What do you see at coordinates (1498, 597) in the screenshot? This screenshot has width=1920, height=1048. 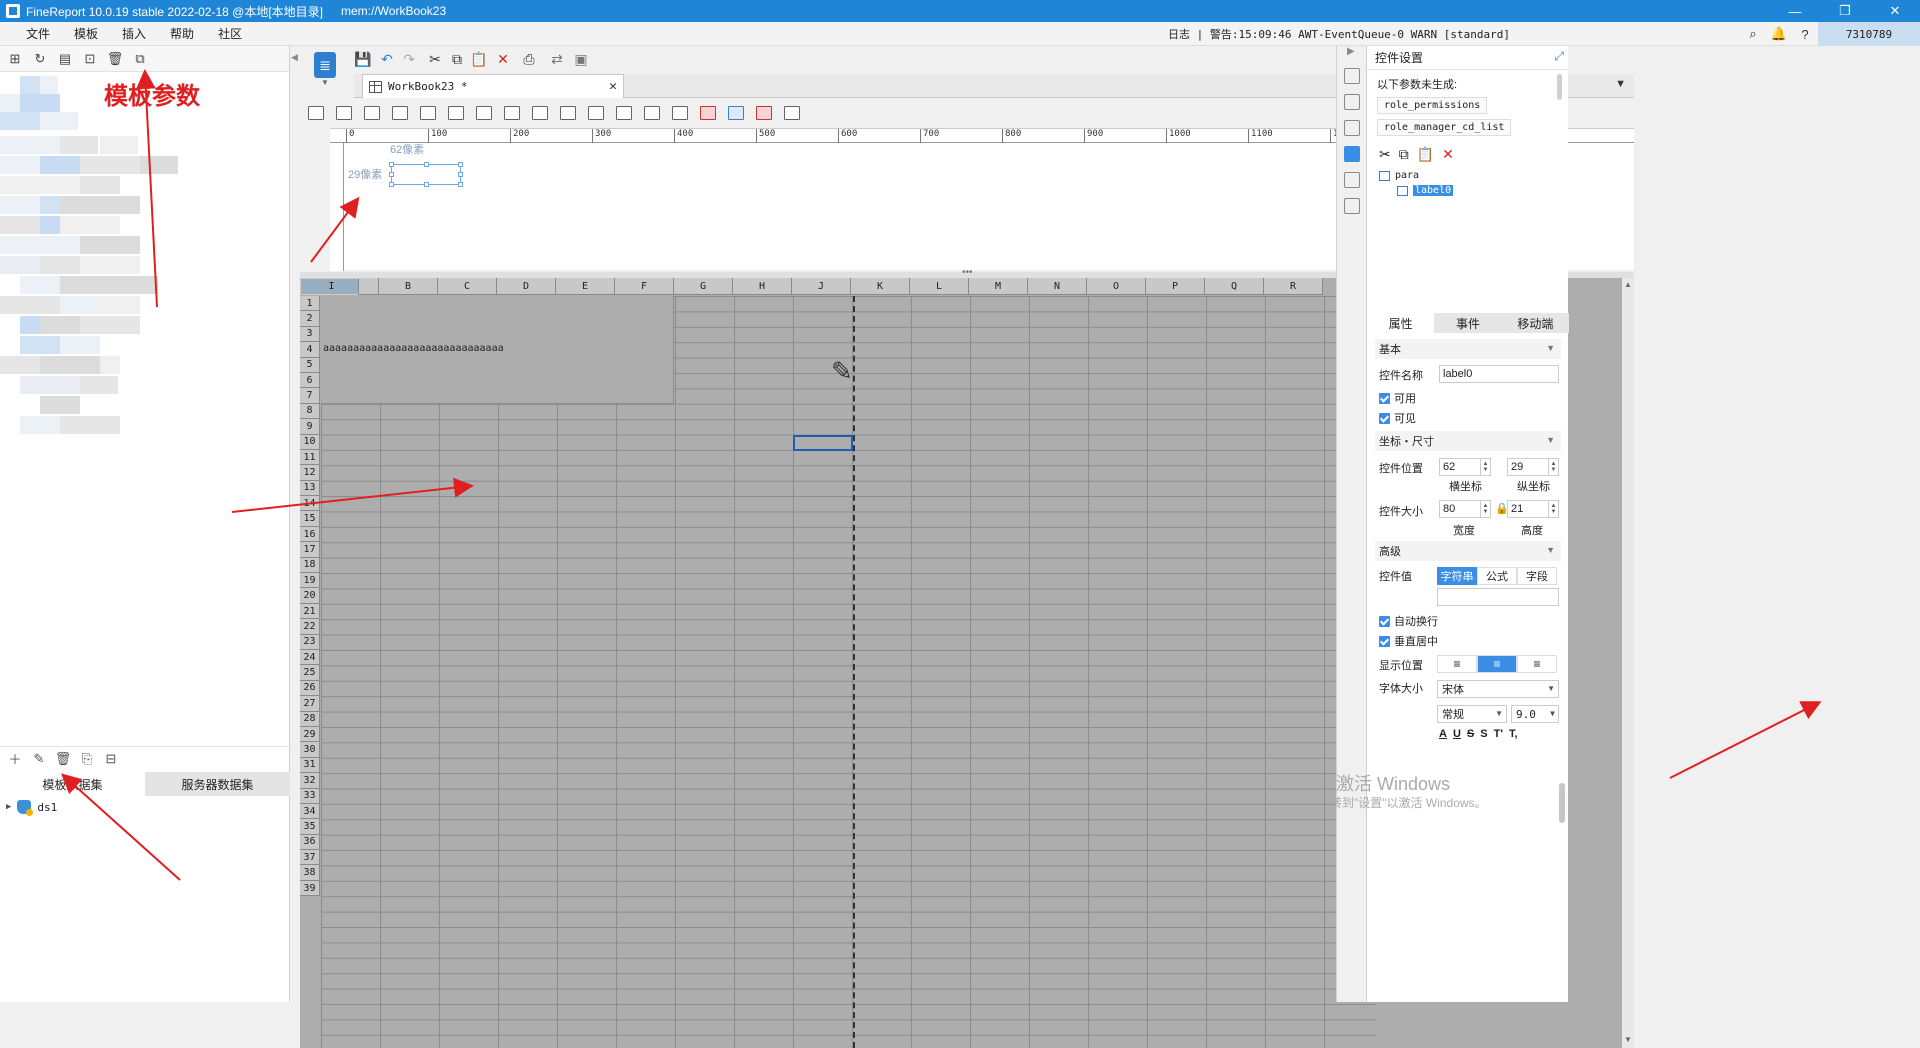 I see `widget-value-input` at bounding box center [1498, 597].